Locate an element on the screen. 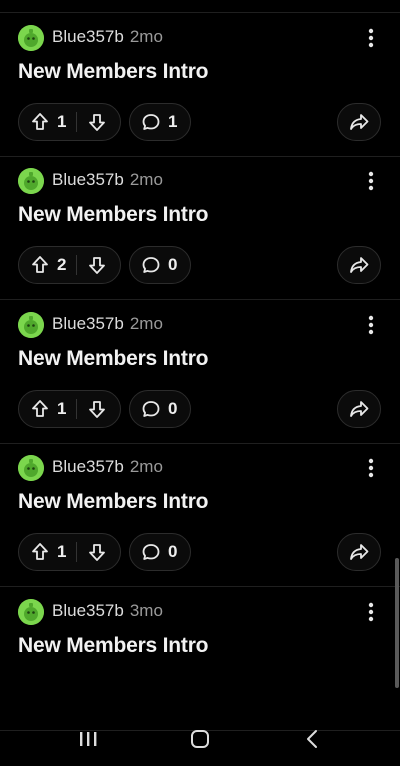 The width and height of the screenshot is (400, 766). recents-button is located at coordinates (88, 739).